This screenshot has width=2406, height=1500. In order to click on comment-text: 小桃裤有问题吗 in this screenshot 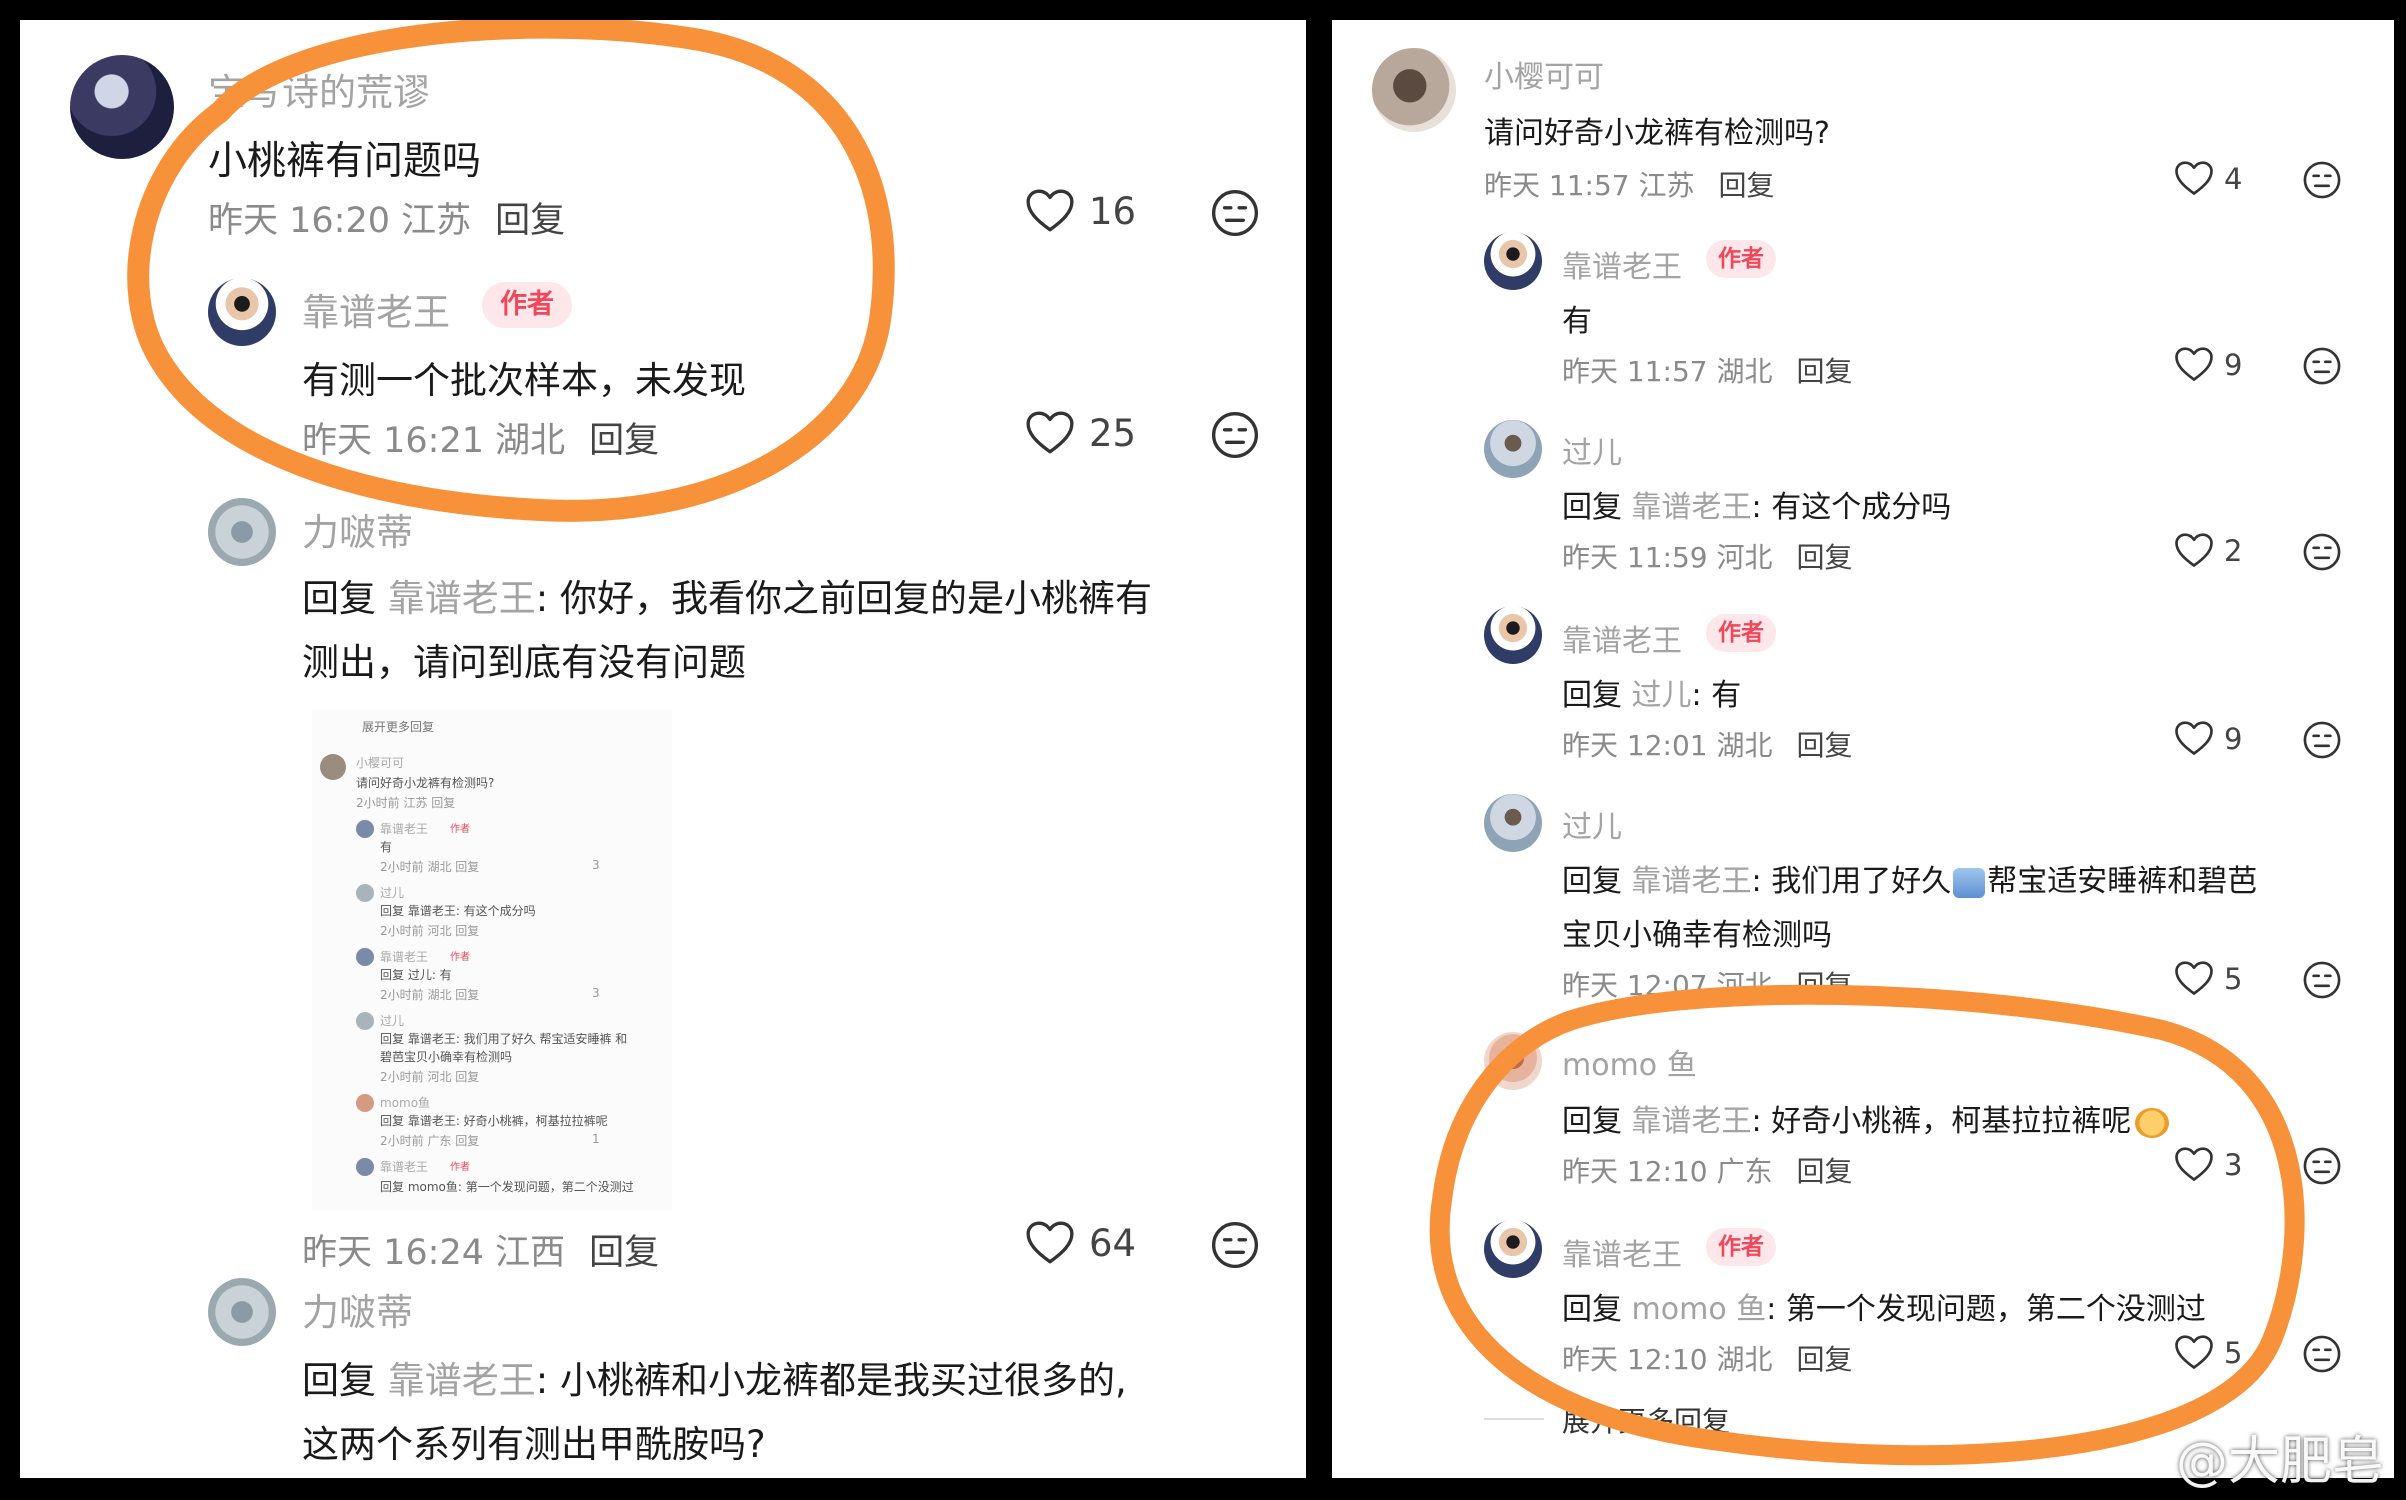, I will do `click(345, 161)`.